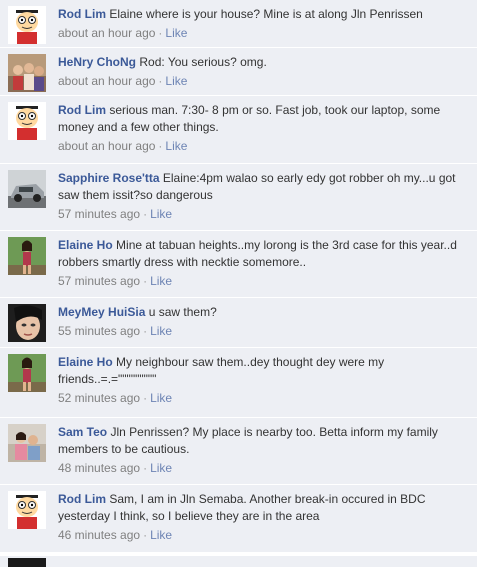 This screenshot has height=567, width=477. I want to click on face-photo-avatar-icon, so click(27, 323).